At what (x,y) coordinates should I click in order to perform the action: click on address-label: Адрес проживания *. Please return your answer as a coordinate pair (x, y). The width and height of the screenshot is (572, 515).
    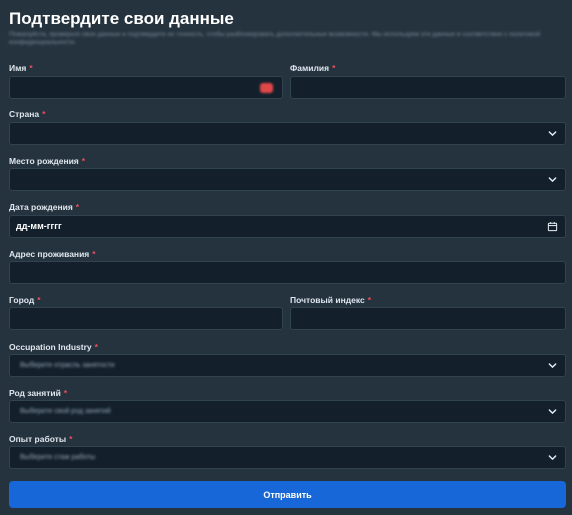
    Looking at the image, I should click on (52, 254).